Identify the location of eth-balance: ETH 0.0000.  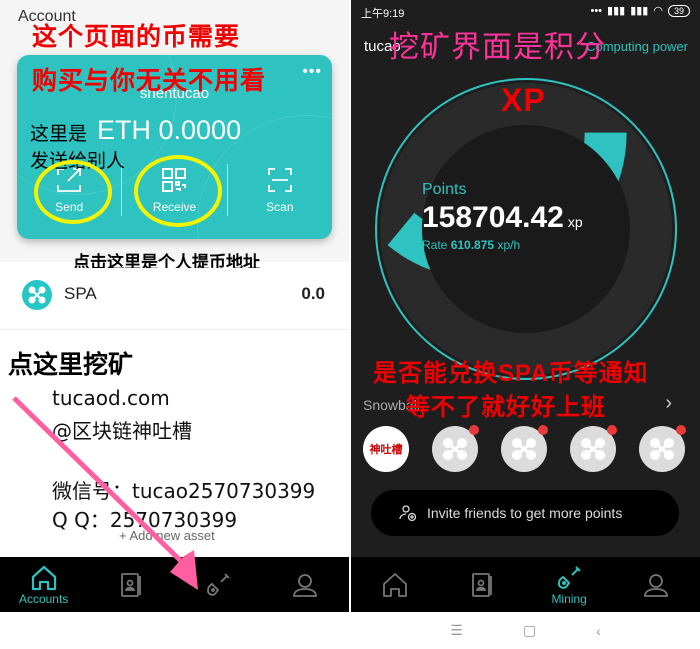
(169, 130).